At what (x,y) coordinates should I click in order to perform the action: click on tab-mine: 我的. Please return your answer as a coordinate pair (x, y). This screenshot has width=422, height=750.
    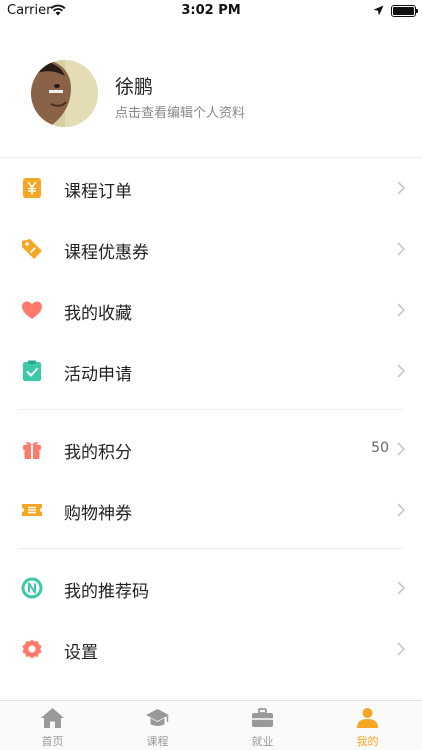
    Looking at the image, I should click on (367, 725).